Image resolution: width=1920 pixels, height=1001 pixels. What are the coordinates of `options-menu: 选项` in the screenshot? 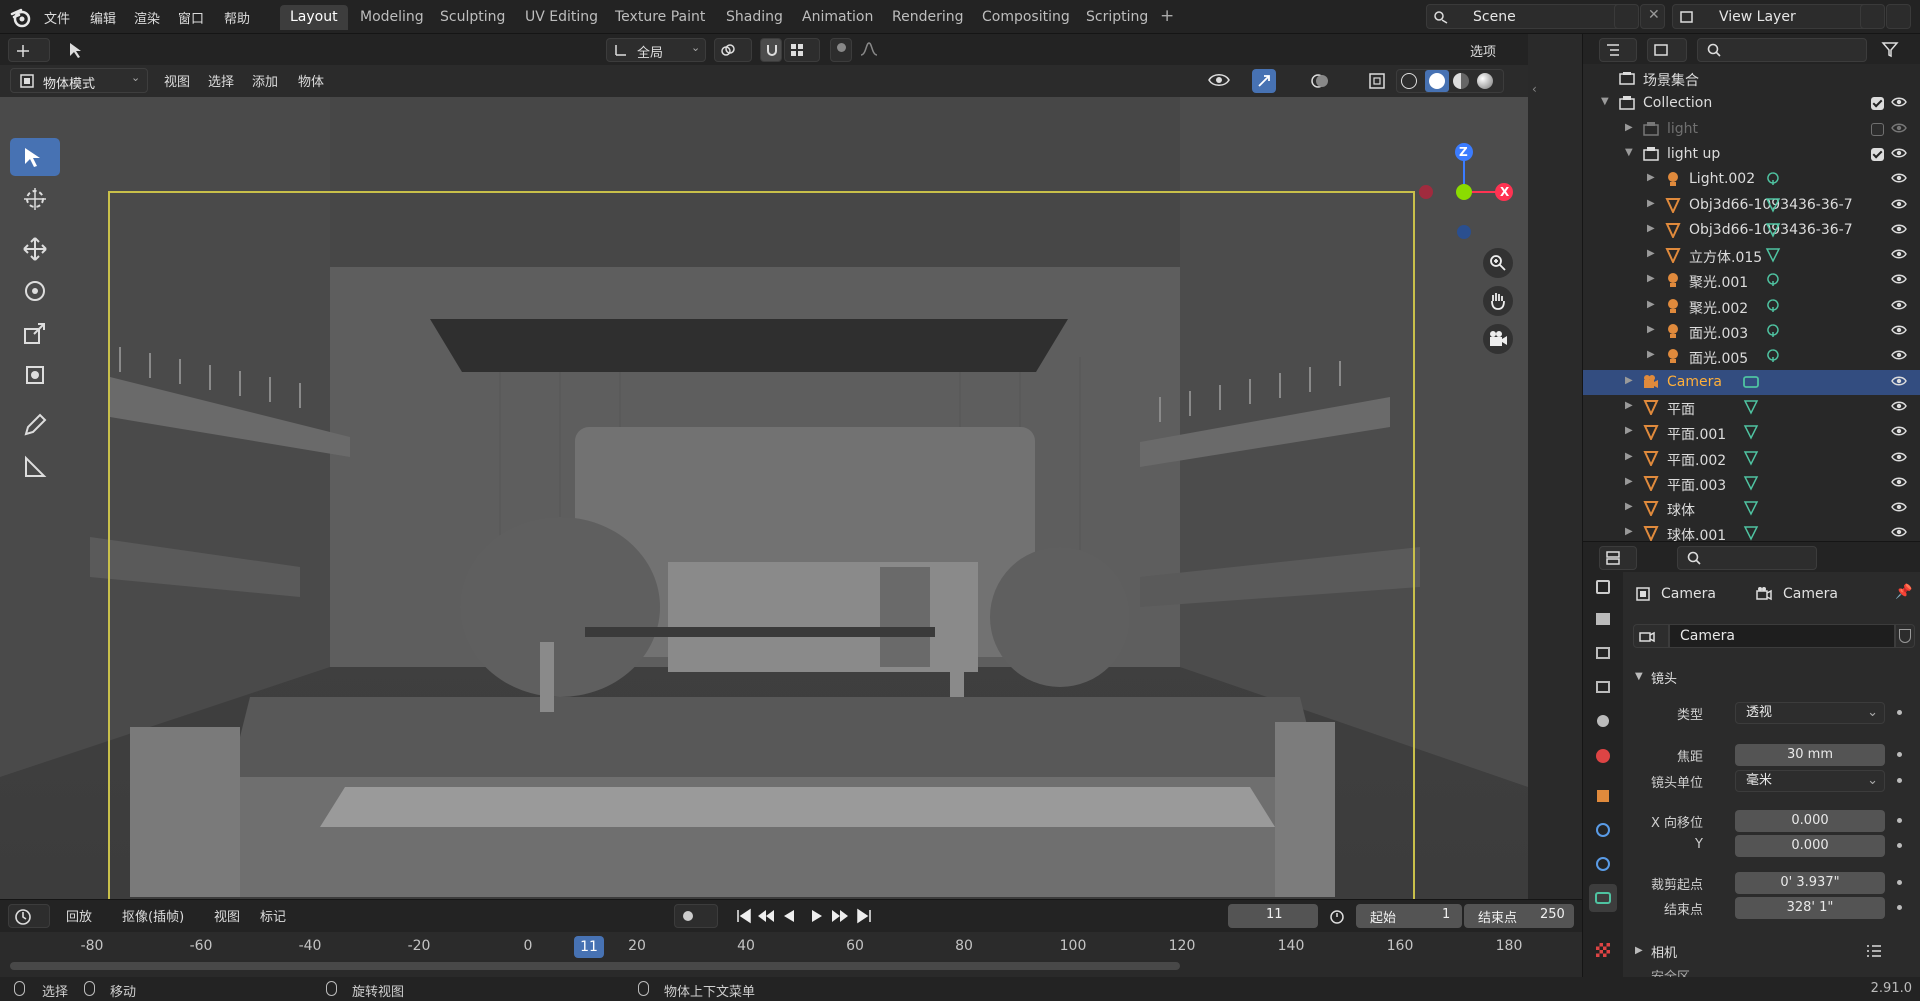 It's located at (1489, 50).